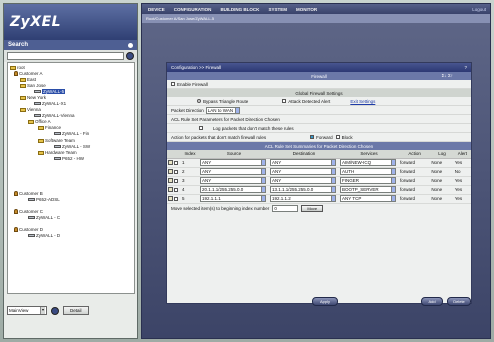 Image resolution: width=494 pixels, height=342 pixels. Describe the element at coordinates (76, 310) in the screenshot. I see `detail-button: Detail` at that location.